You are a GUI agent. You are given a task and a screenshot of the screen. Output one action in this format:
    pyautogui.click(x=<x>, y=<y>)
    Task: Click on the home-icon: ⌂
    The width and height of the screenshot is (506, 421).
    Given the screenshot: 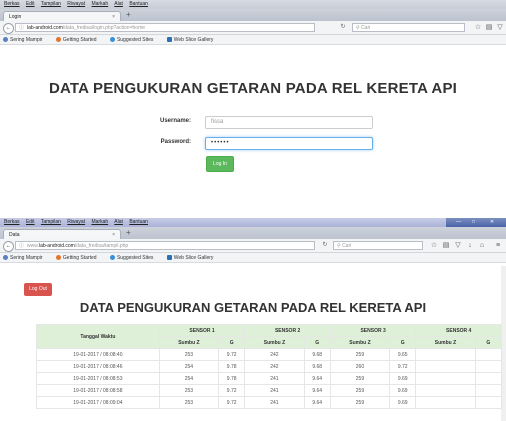 What is the action you would take?
    pyautogui.click(x=482, y=245)
    